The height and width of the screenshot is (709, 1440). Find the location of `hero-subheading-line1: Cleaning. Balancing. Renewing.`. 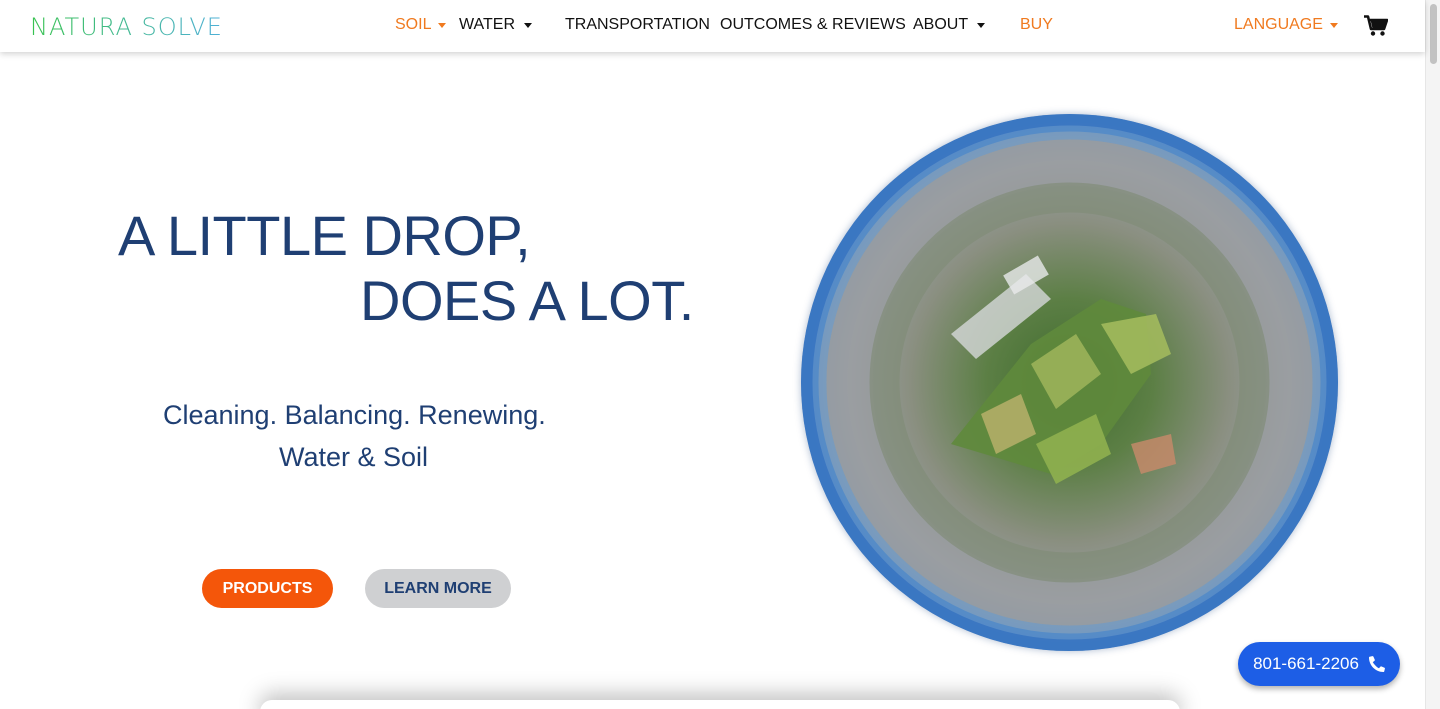

hero-subheading-line1: Cleaning. Balancing. Renewing. is located at coordinates (354, 415).